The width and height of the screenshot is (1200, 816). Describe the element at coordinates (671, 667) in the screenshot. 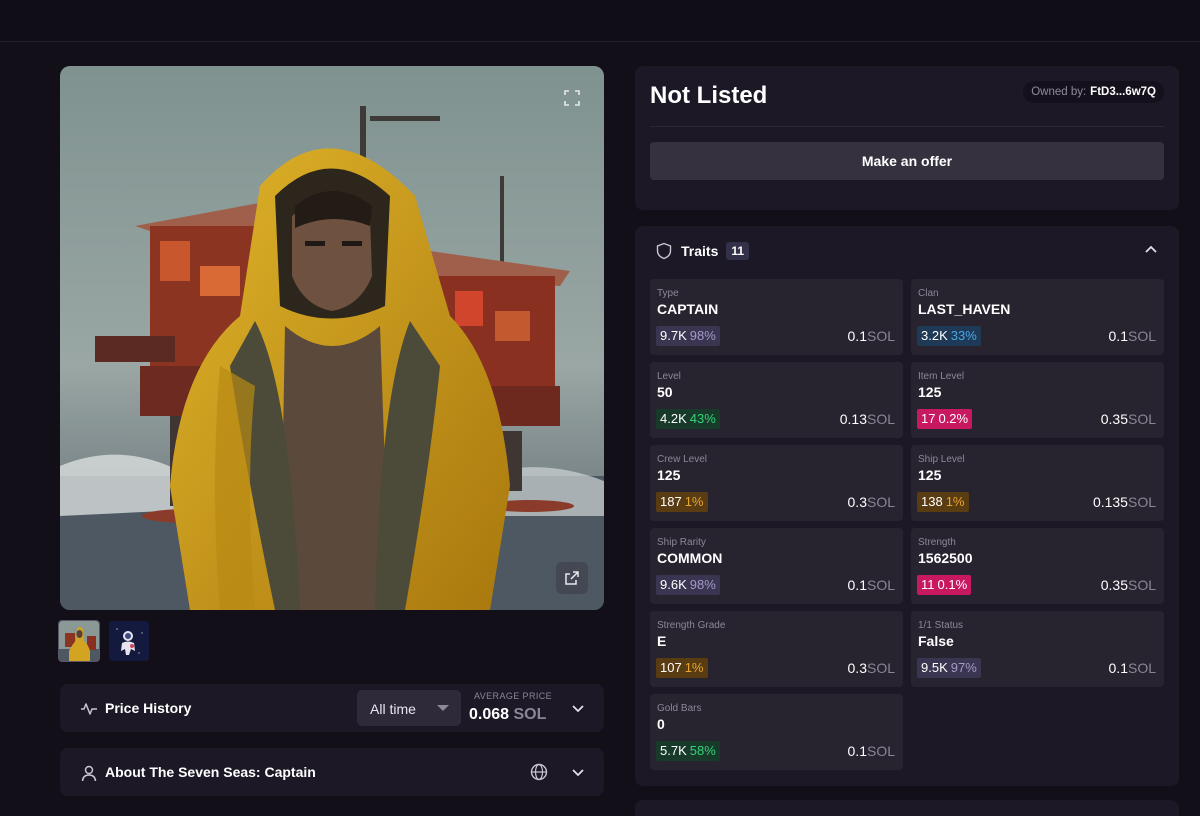

I see `trait-count: 107` at that location.